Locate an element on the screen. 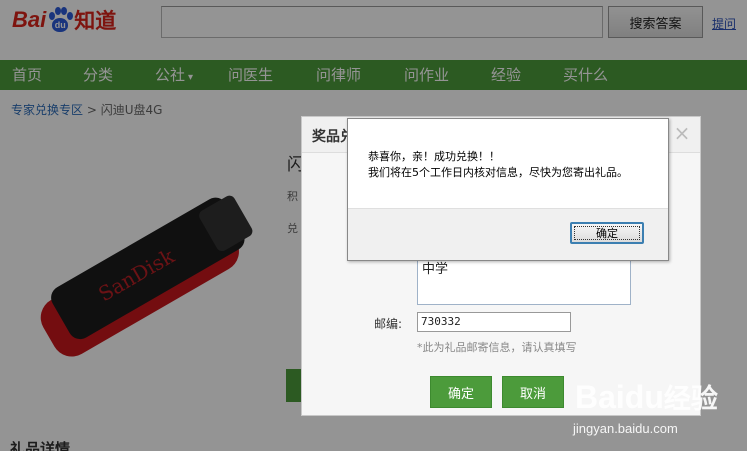 This screenshot has height=451, width=747. success-alert: 恭喜你，亲！成功兑换！！ 我们将在5个工作日内核对信息，尽快为您寄出礼品。 确定 is located at coordinates (508, 189).